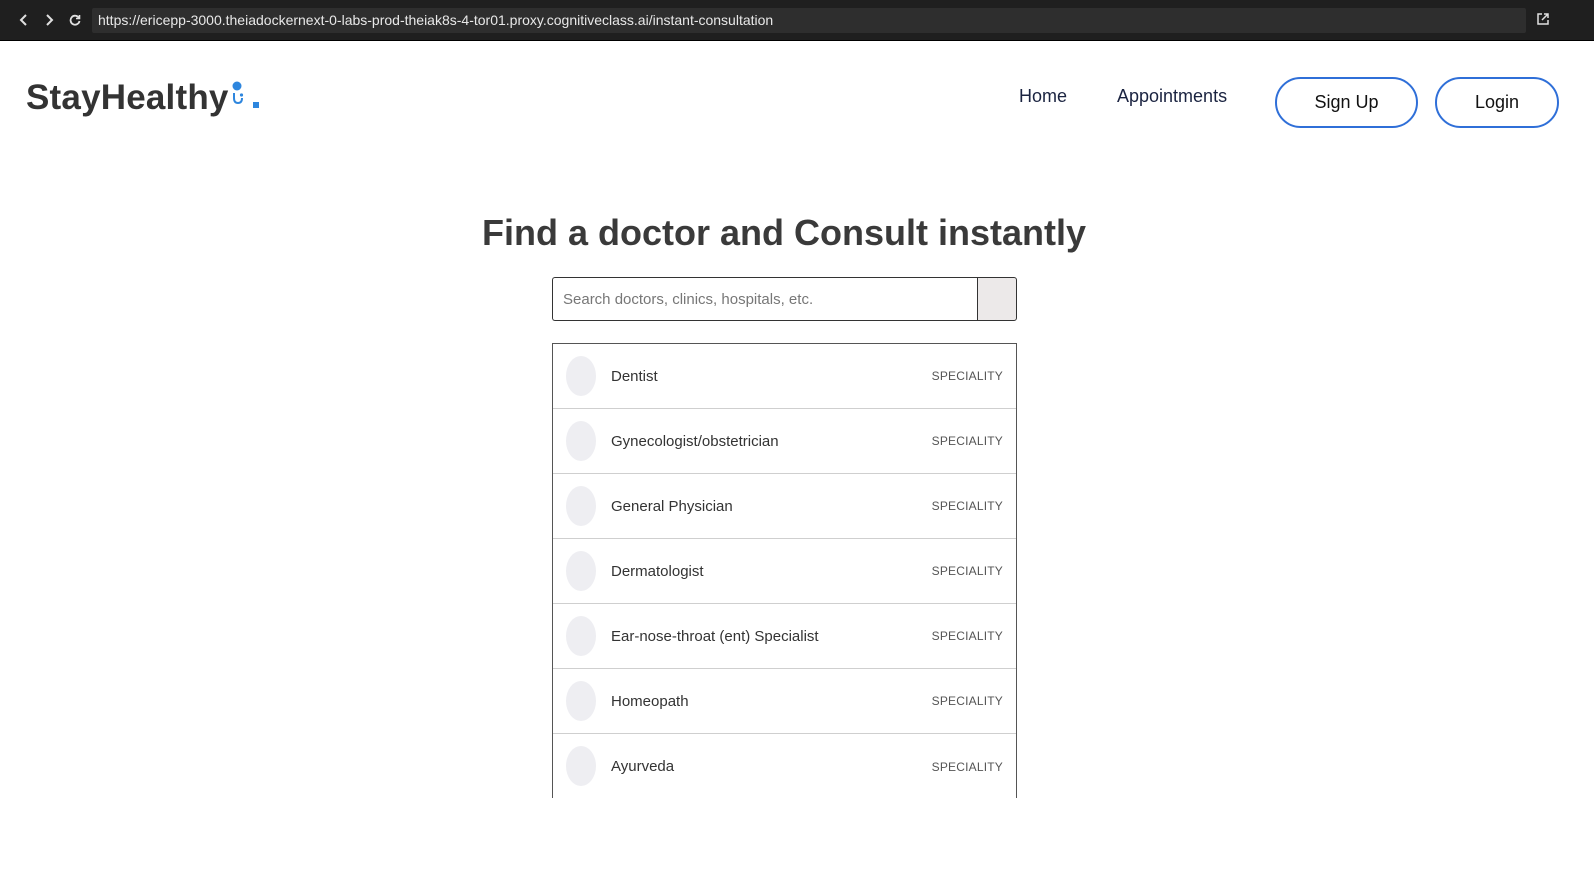 The height and width of the screenshot is (882, 1594). What do you see at coordinates (237, 94) in the screenshot?
I see `stethoscope-icon` at bounding box center [237, 94].